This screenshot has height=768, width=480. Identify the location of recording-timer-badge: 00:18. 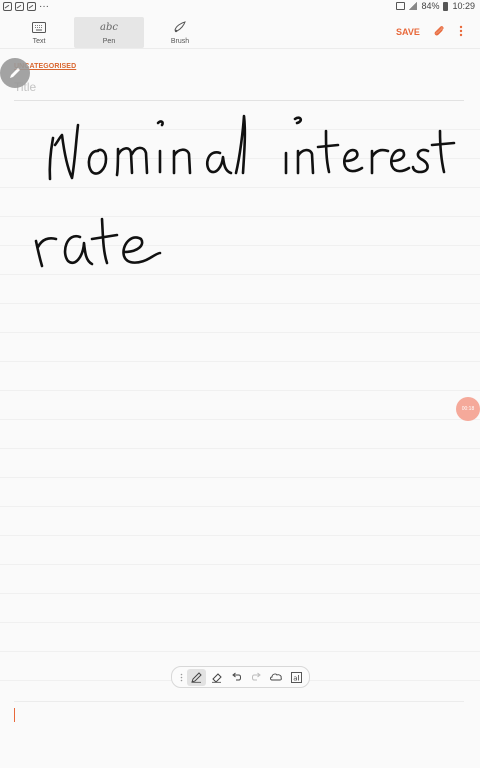
(468, 409).